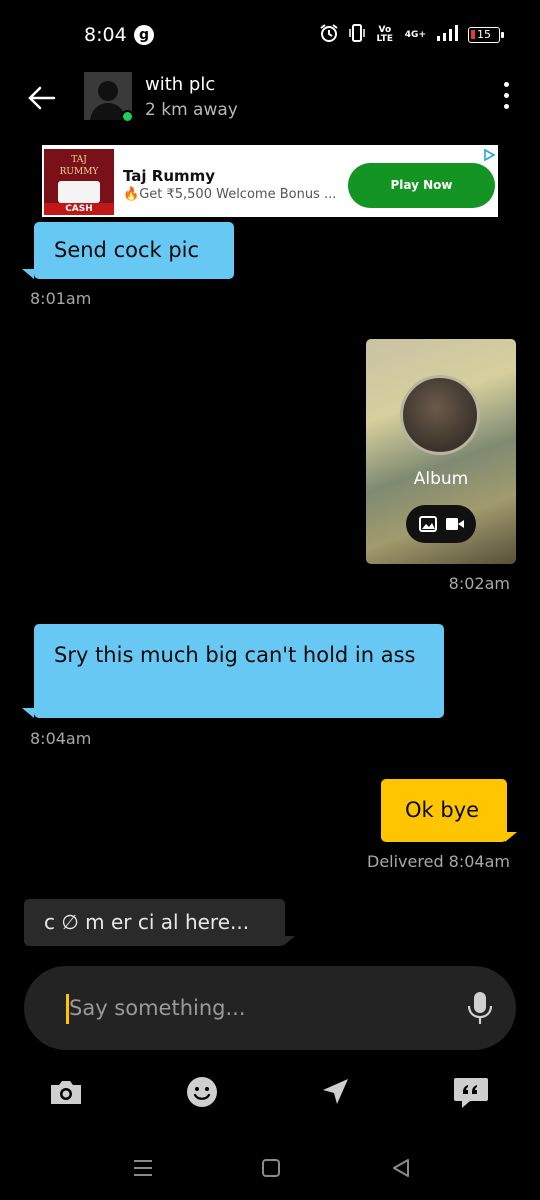 This screenshot has height=1200, width=540. I want to click on home-square-icon, so click(271, 1168).